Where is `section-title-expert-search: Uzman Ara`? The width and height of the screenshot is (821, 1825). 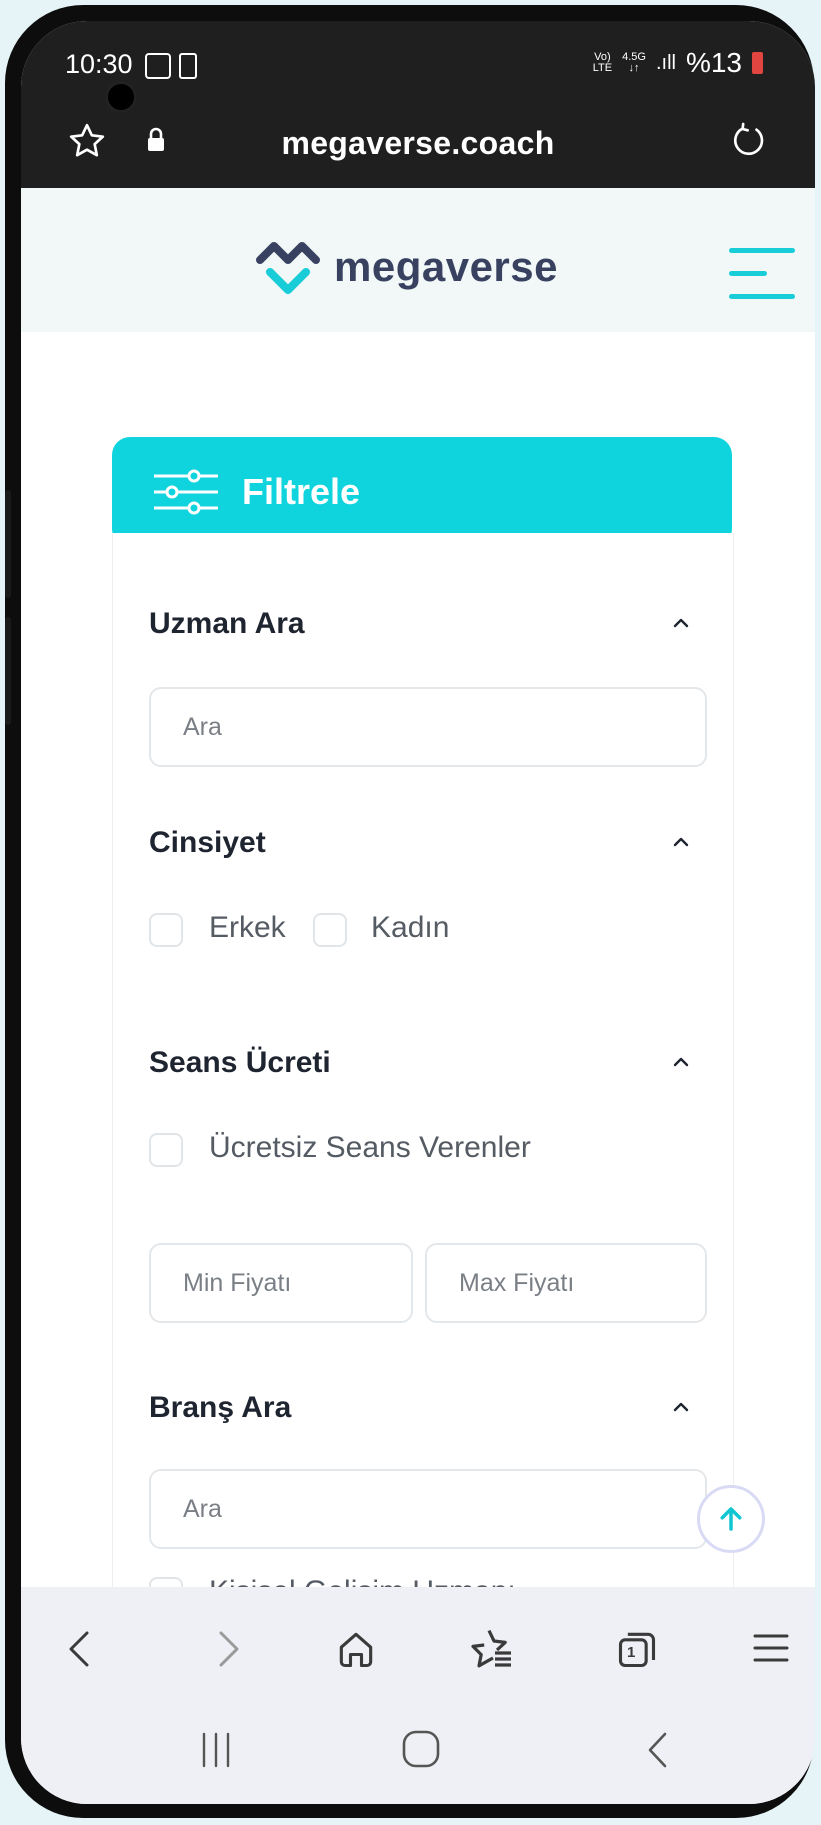 section-title-expert-search: Uzman Ara is located at coordinates (227, 624).